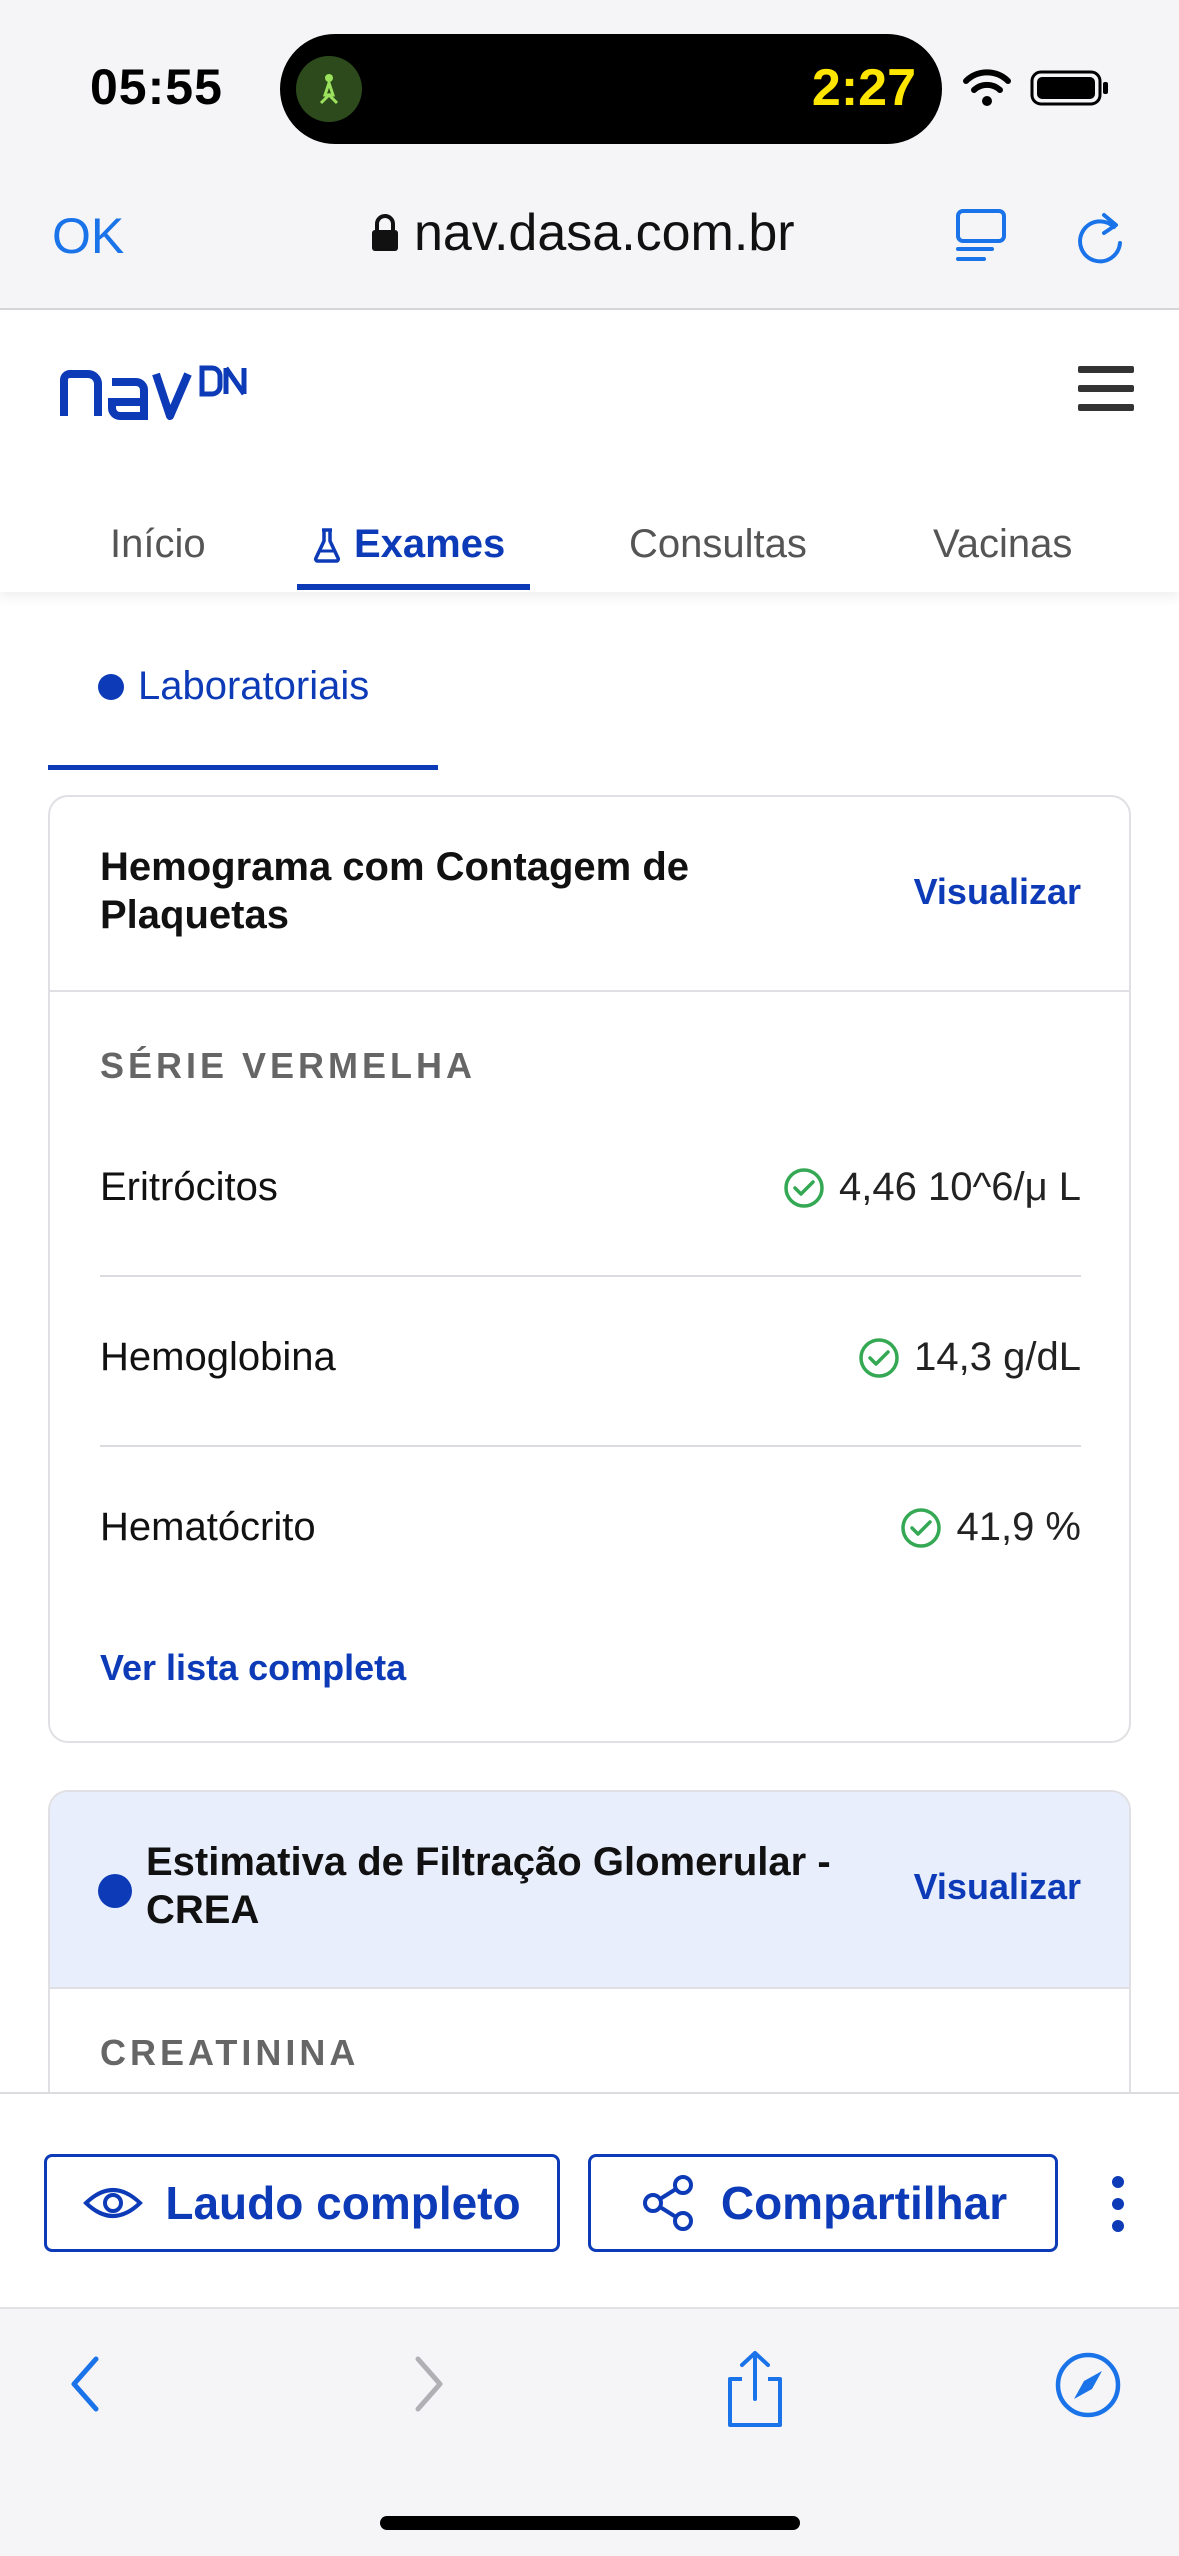 Image resolution: width=1179 pixels, height=2556 pixels. I want to click on report-action-bar: Laudo completo Compartilhar, so click(589, 2199).